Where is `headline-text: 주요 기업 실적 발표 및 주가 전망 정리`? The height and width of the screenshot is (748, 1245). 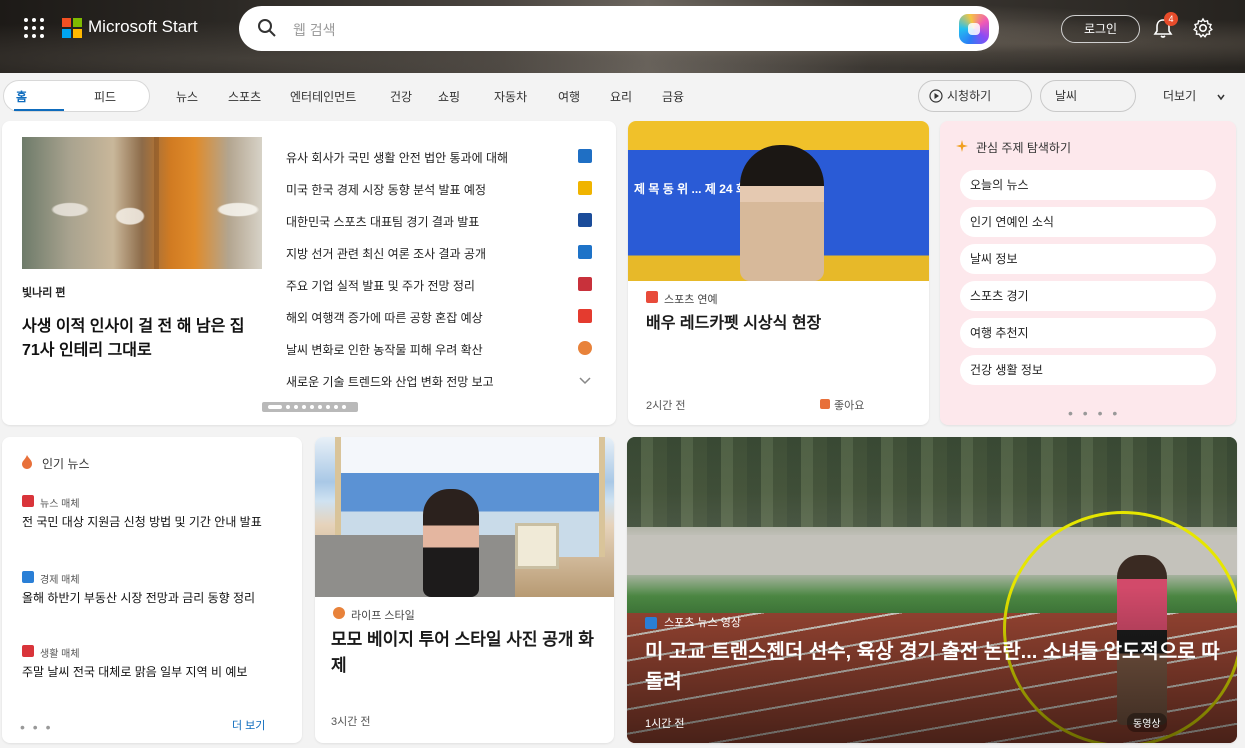
headline-text: 주요 기업 실적 발표 및 주가 전망 정리 is located at coordinates (420, 285).